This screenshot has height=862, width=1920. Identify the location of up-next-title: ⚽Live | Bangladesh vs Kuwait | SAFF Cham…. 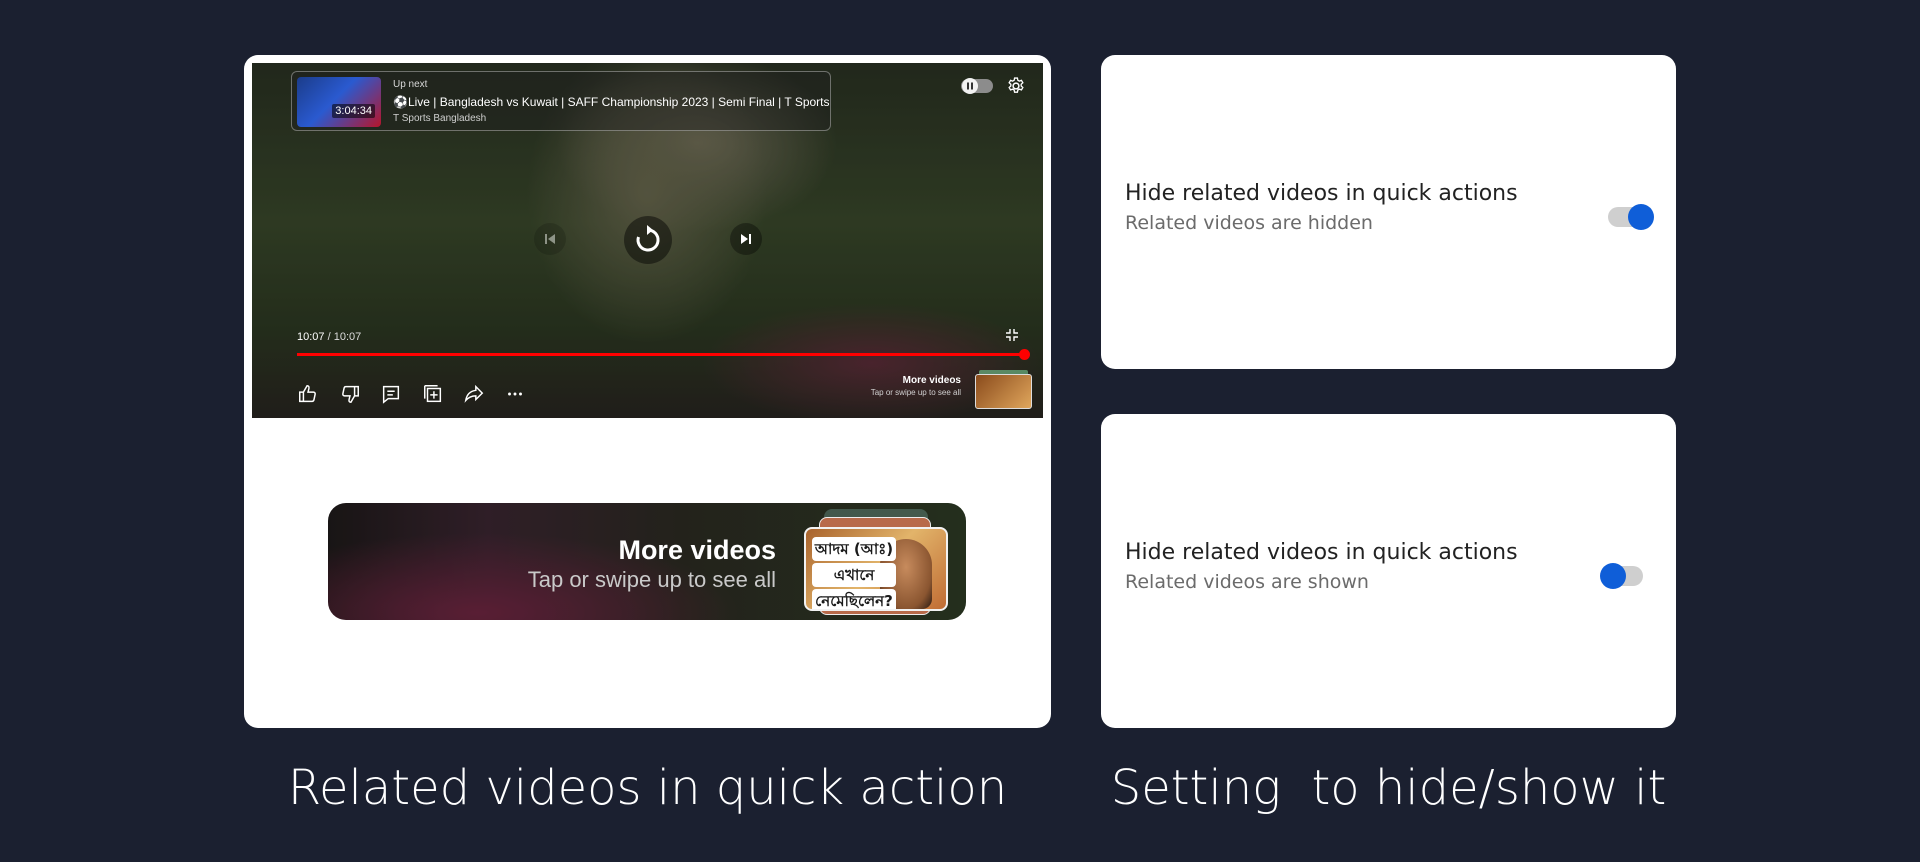
(611, 102).